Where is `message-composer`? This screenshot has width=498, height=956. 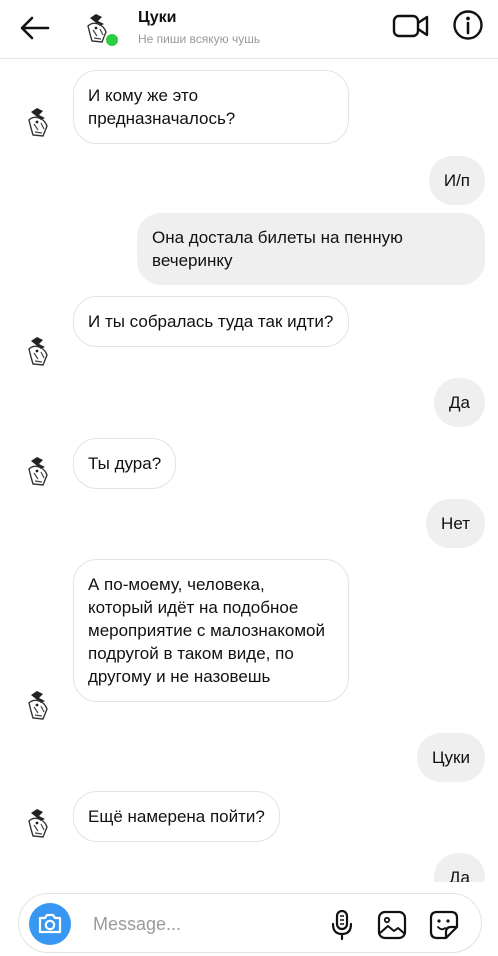
message-composer is located at coordinates (250, 923).